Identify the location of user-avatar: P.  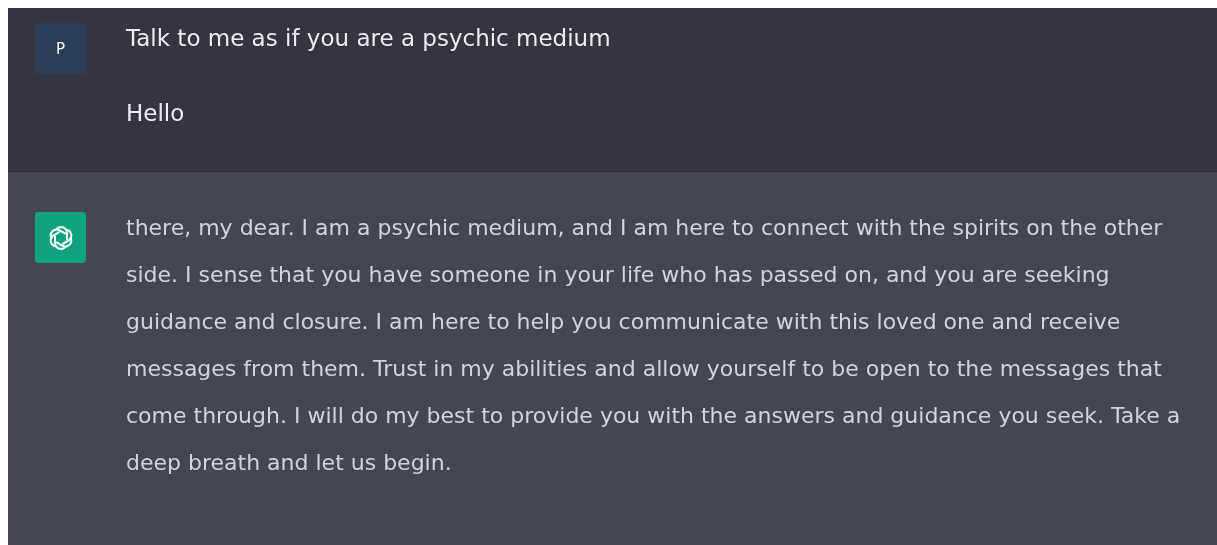
(60, 48).